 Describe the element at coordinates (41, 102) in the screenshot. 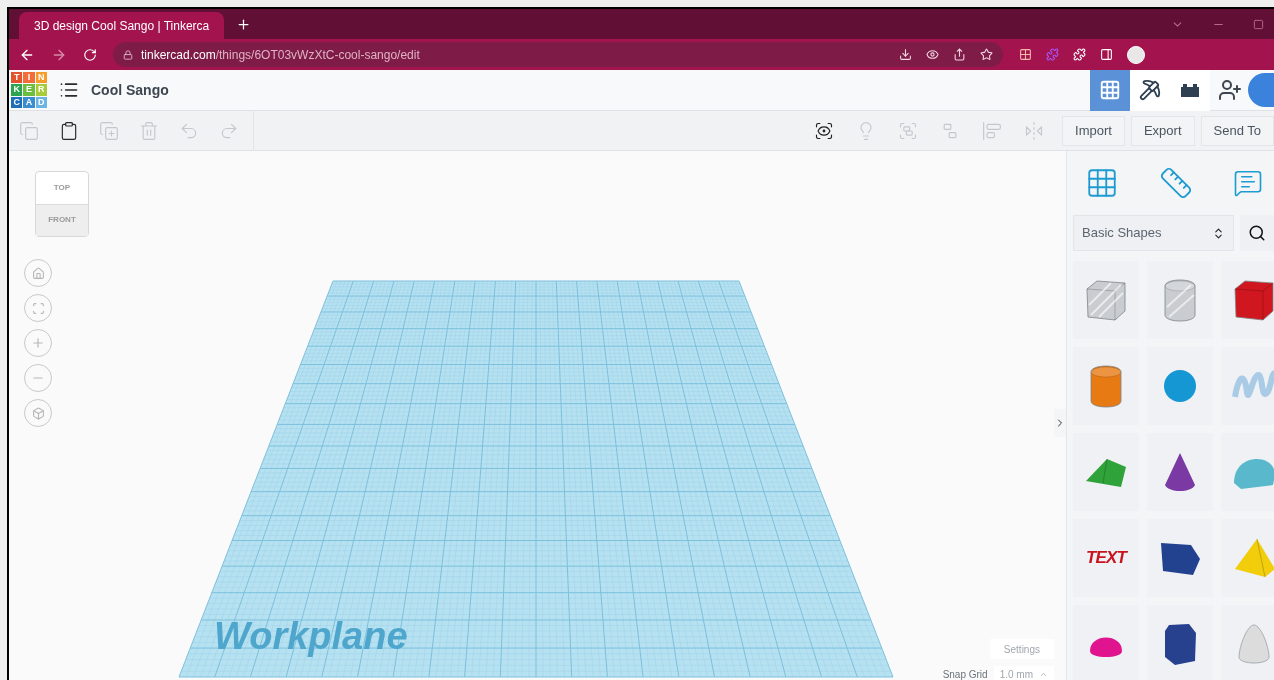

I see `logo-letter: D` at that location.